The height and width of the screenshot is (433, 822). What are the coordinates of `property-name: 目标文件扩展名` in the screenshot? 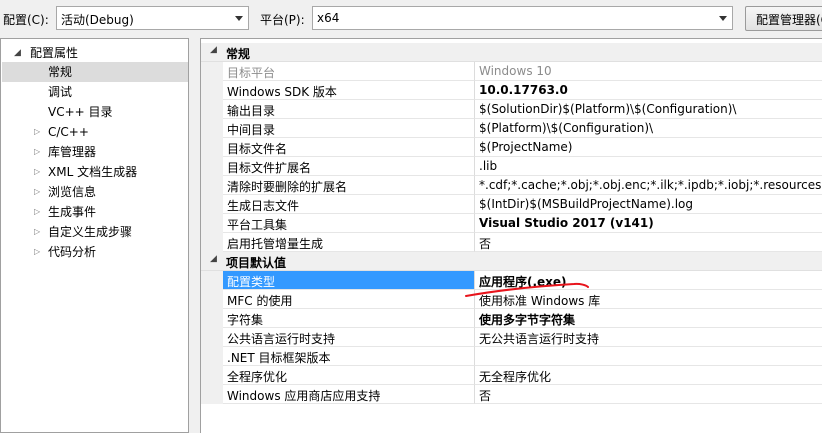 It's located at (349, 166).